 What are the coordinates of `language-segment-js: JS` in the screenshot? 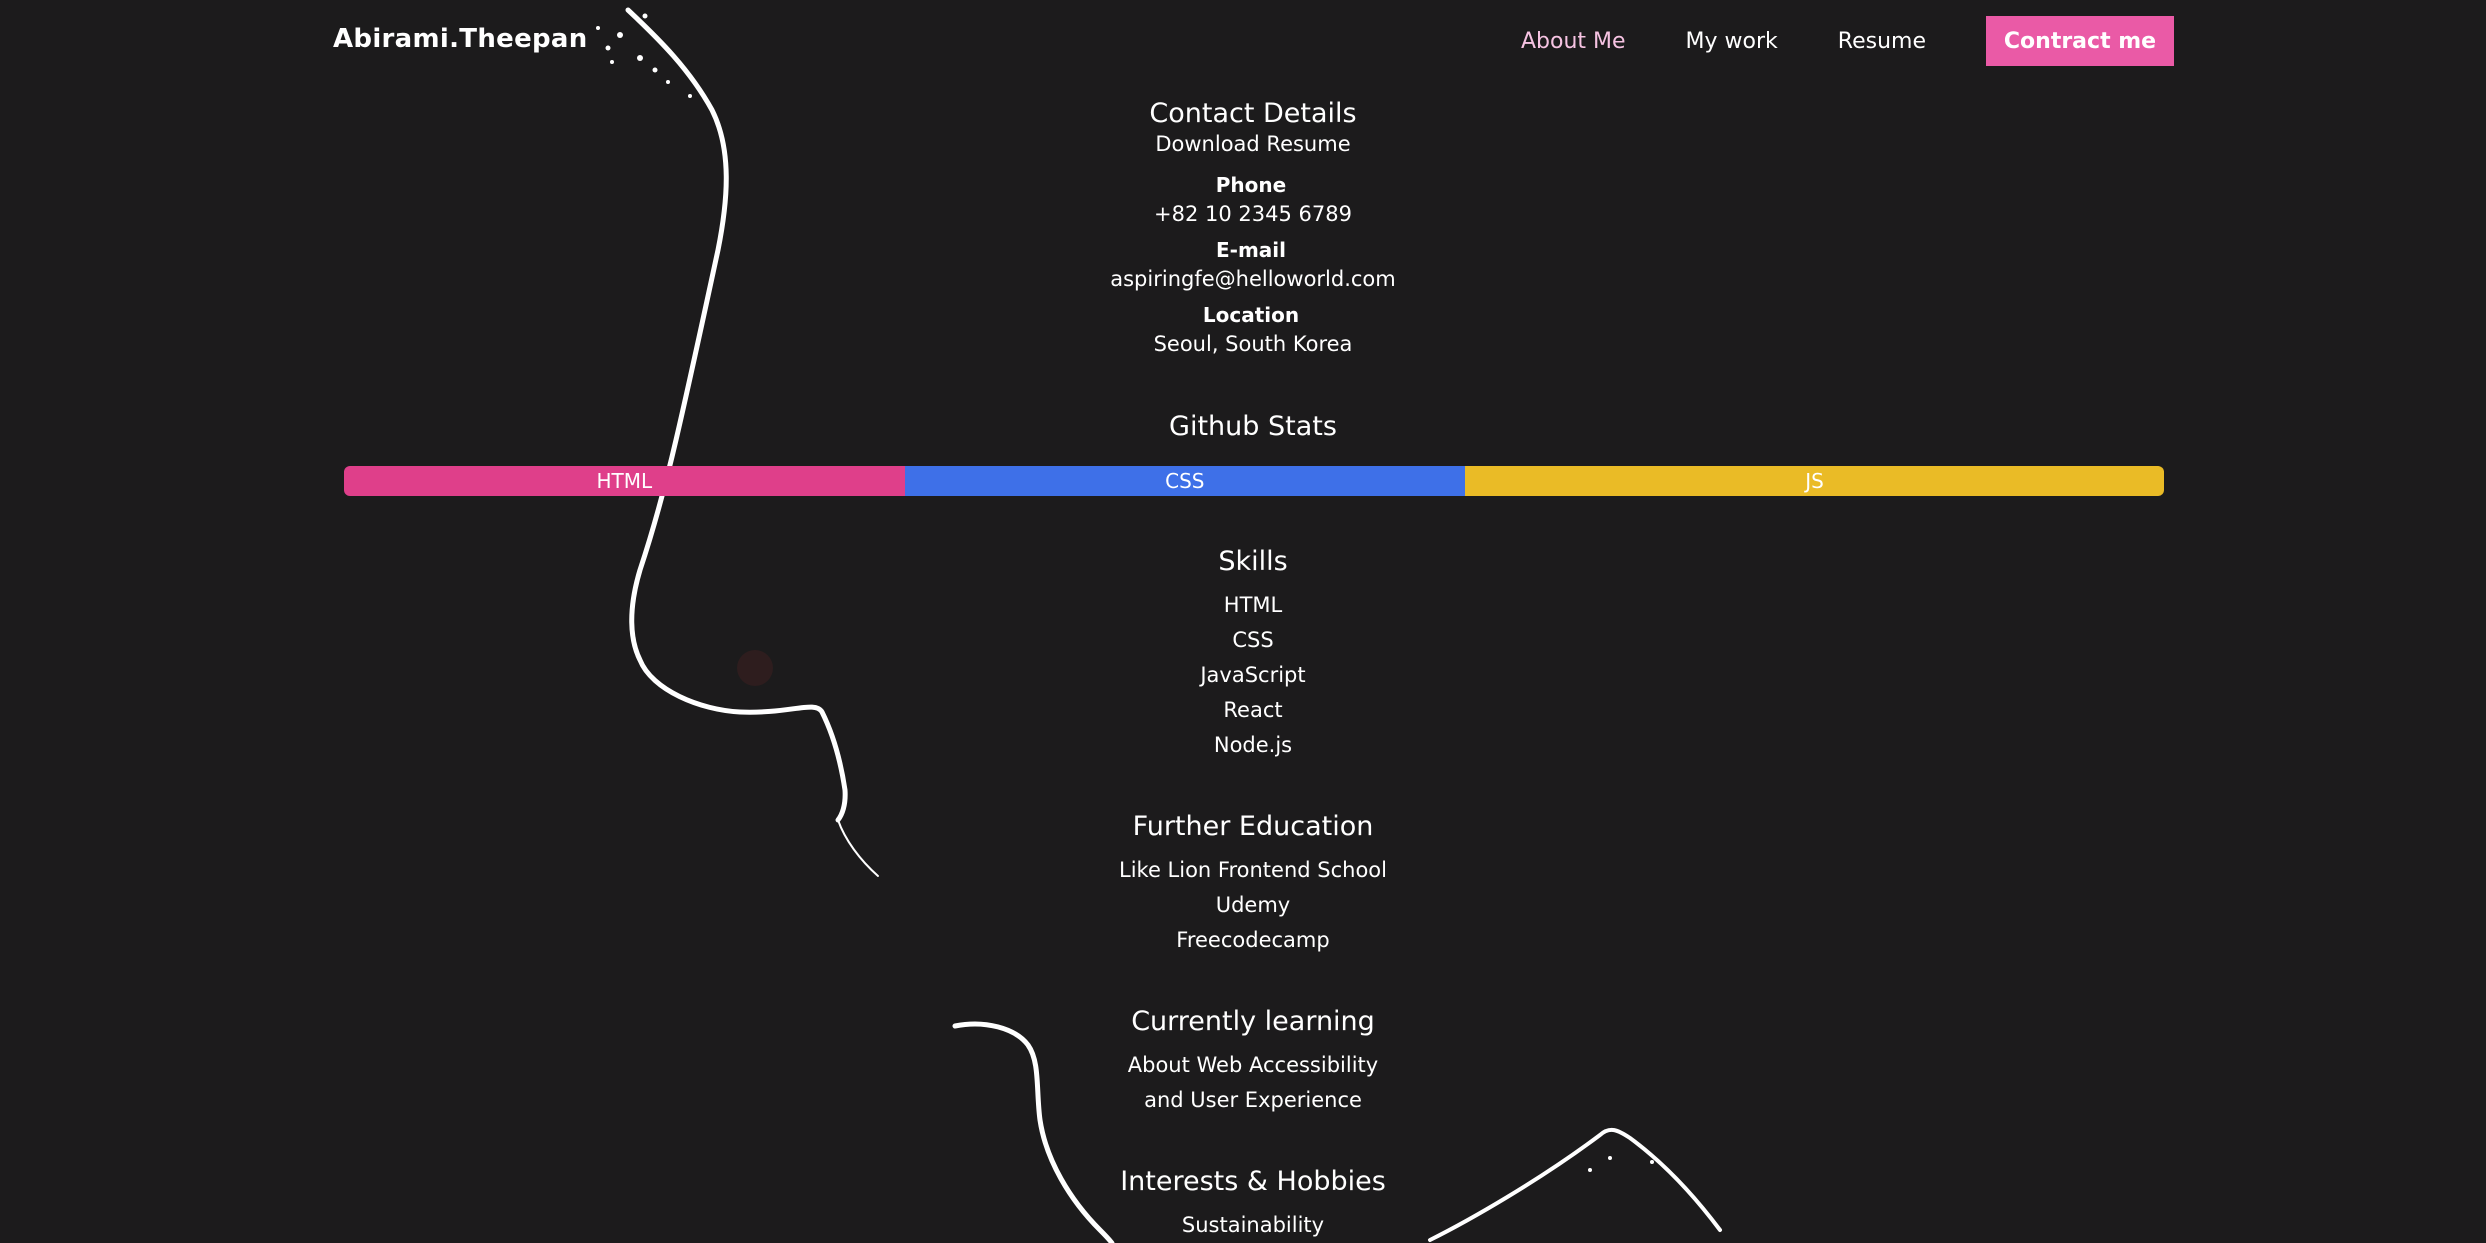 It's located at (1814, 481).